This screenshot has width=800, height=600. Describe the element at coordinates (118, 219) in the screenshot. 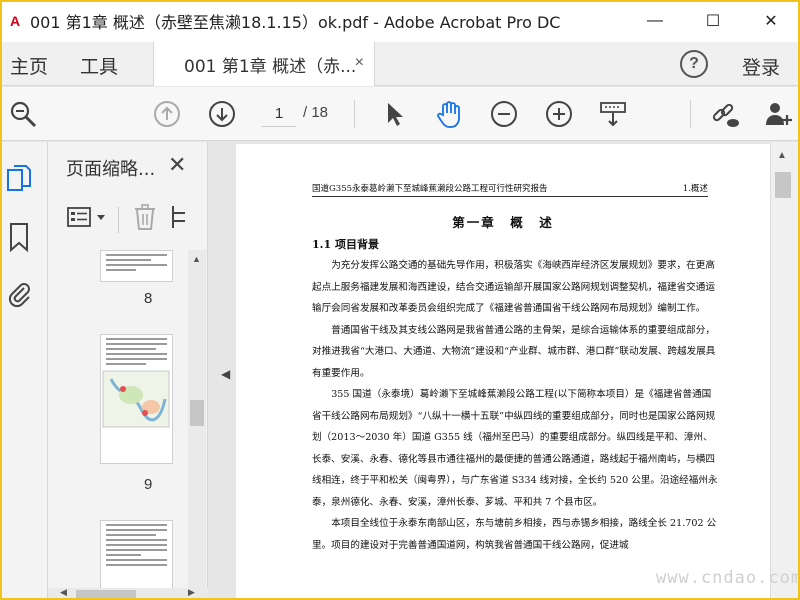

I see `tools-separator` at that location.